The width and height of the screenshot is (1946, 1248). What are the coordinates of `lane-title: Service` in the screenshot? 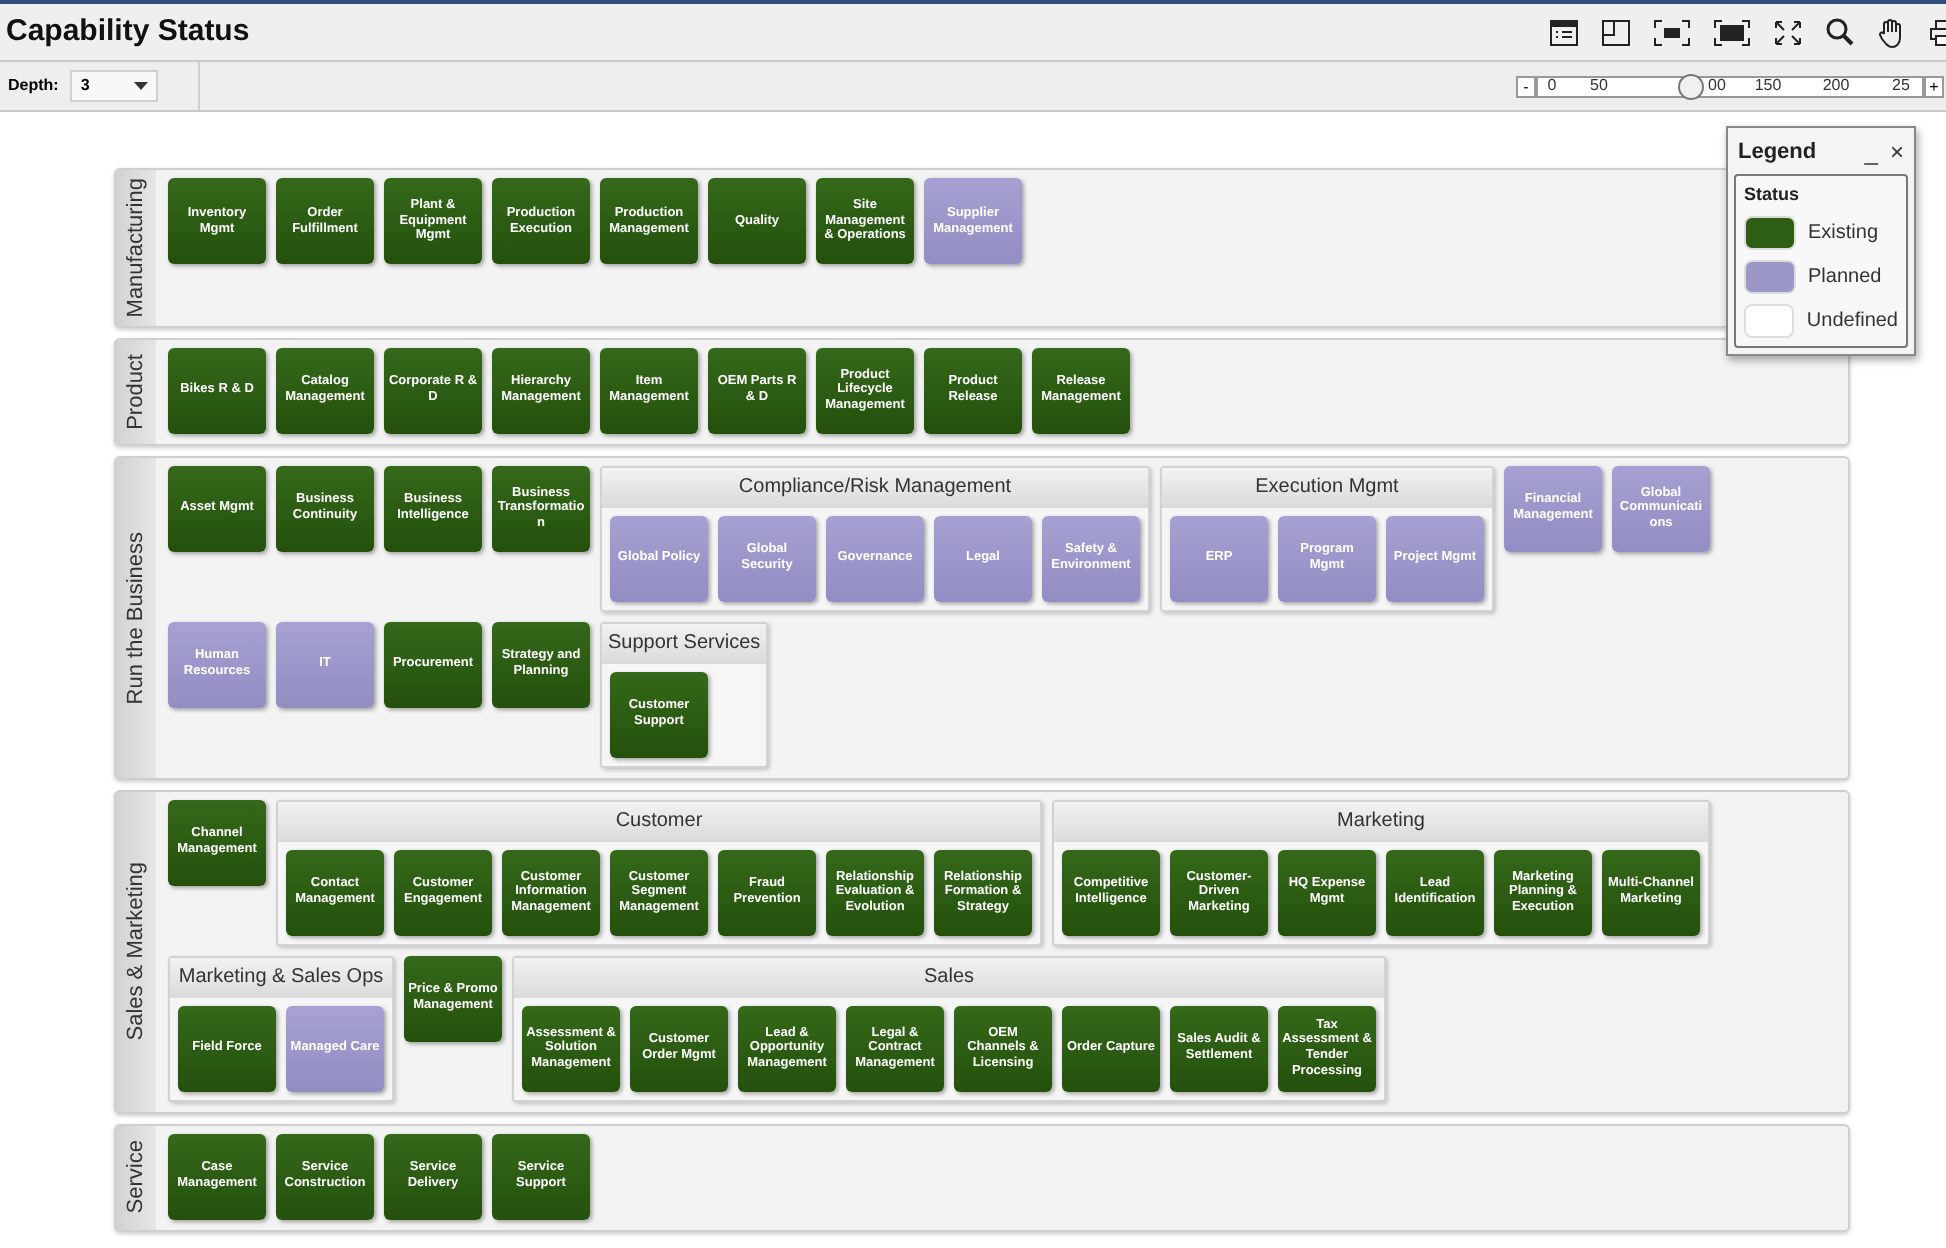 It's located at (135, 1177).